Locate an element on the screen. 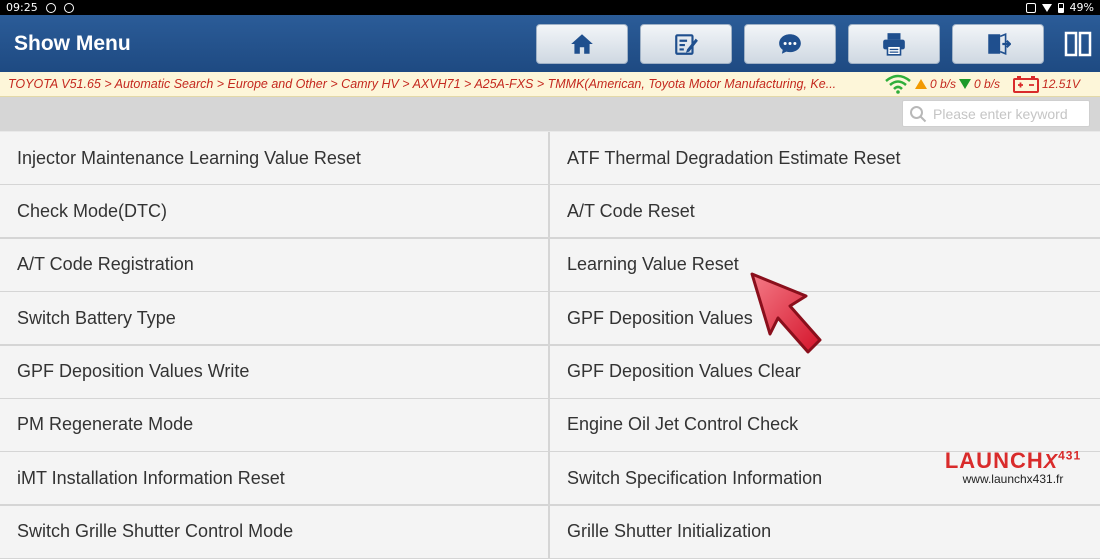  split-view-icon is located at coordinates (1078, 43).